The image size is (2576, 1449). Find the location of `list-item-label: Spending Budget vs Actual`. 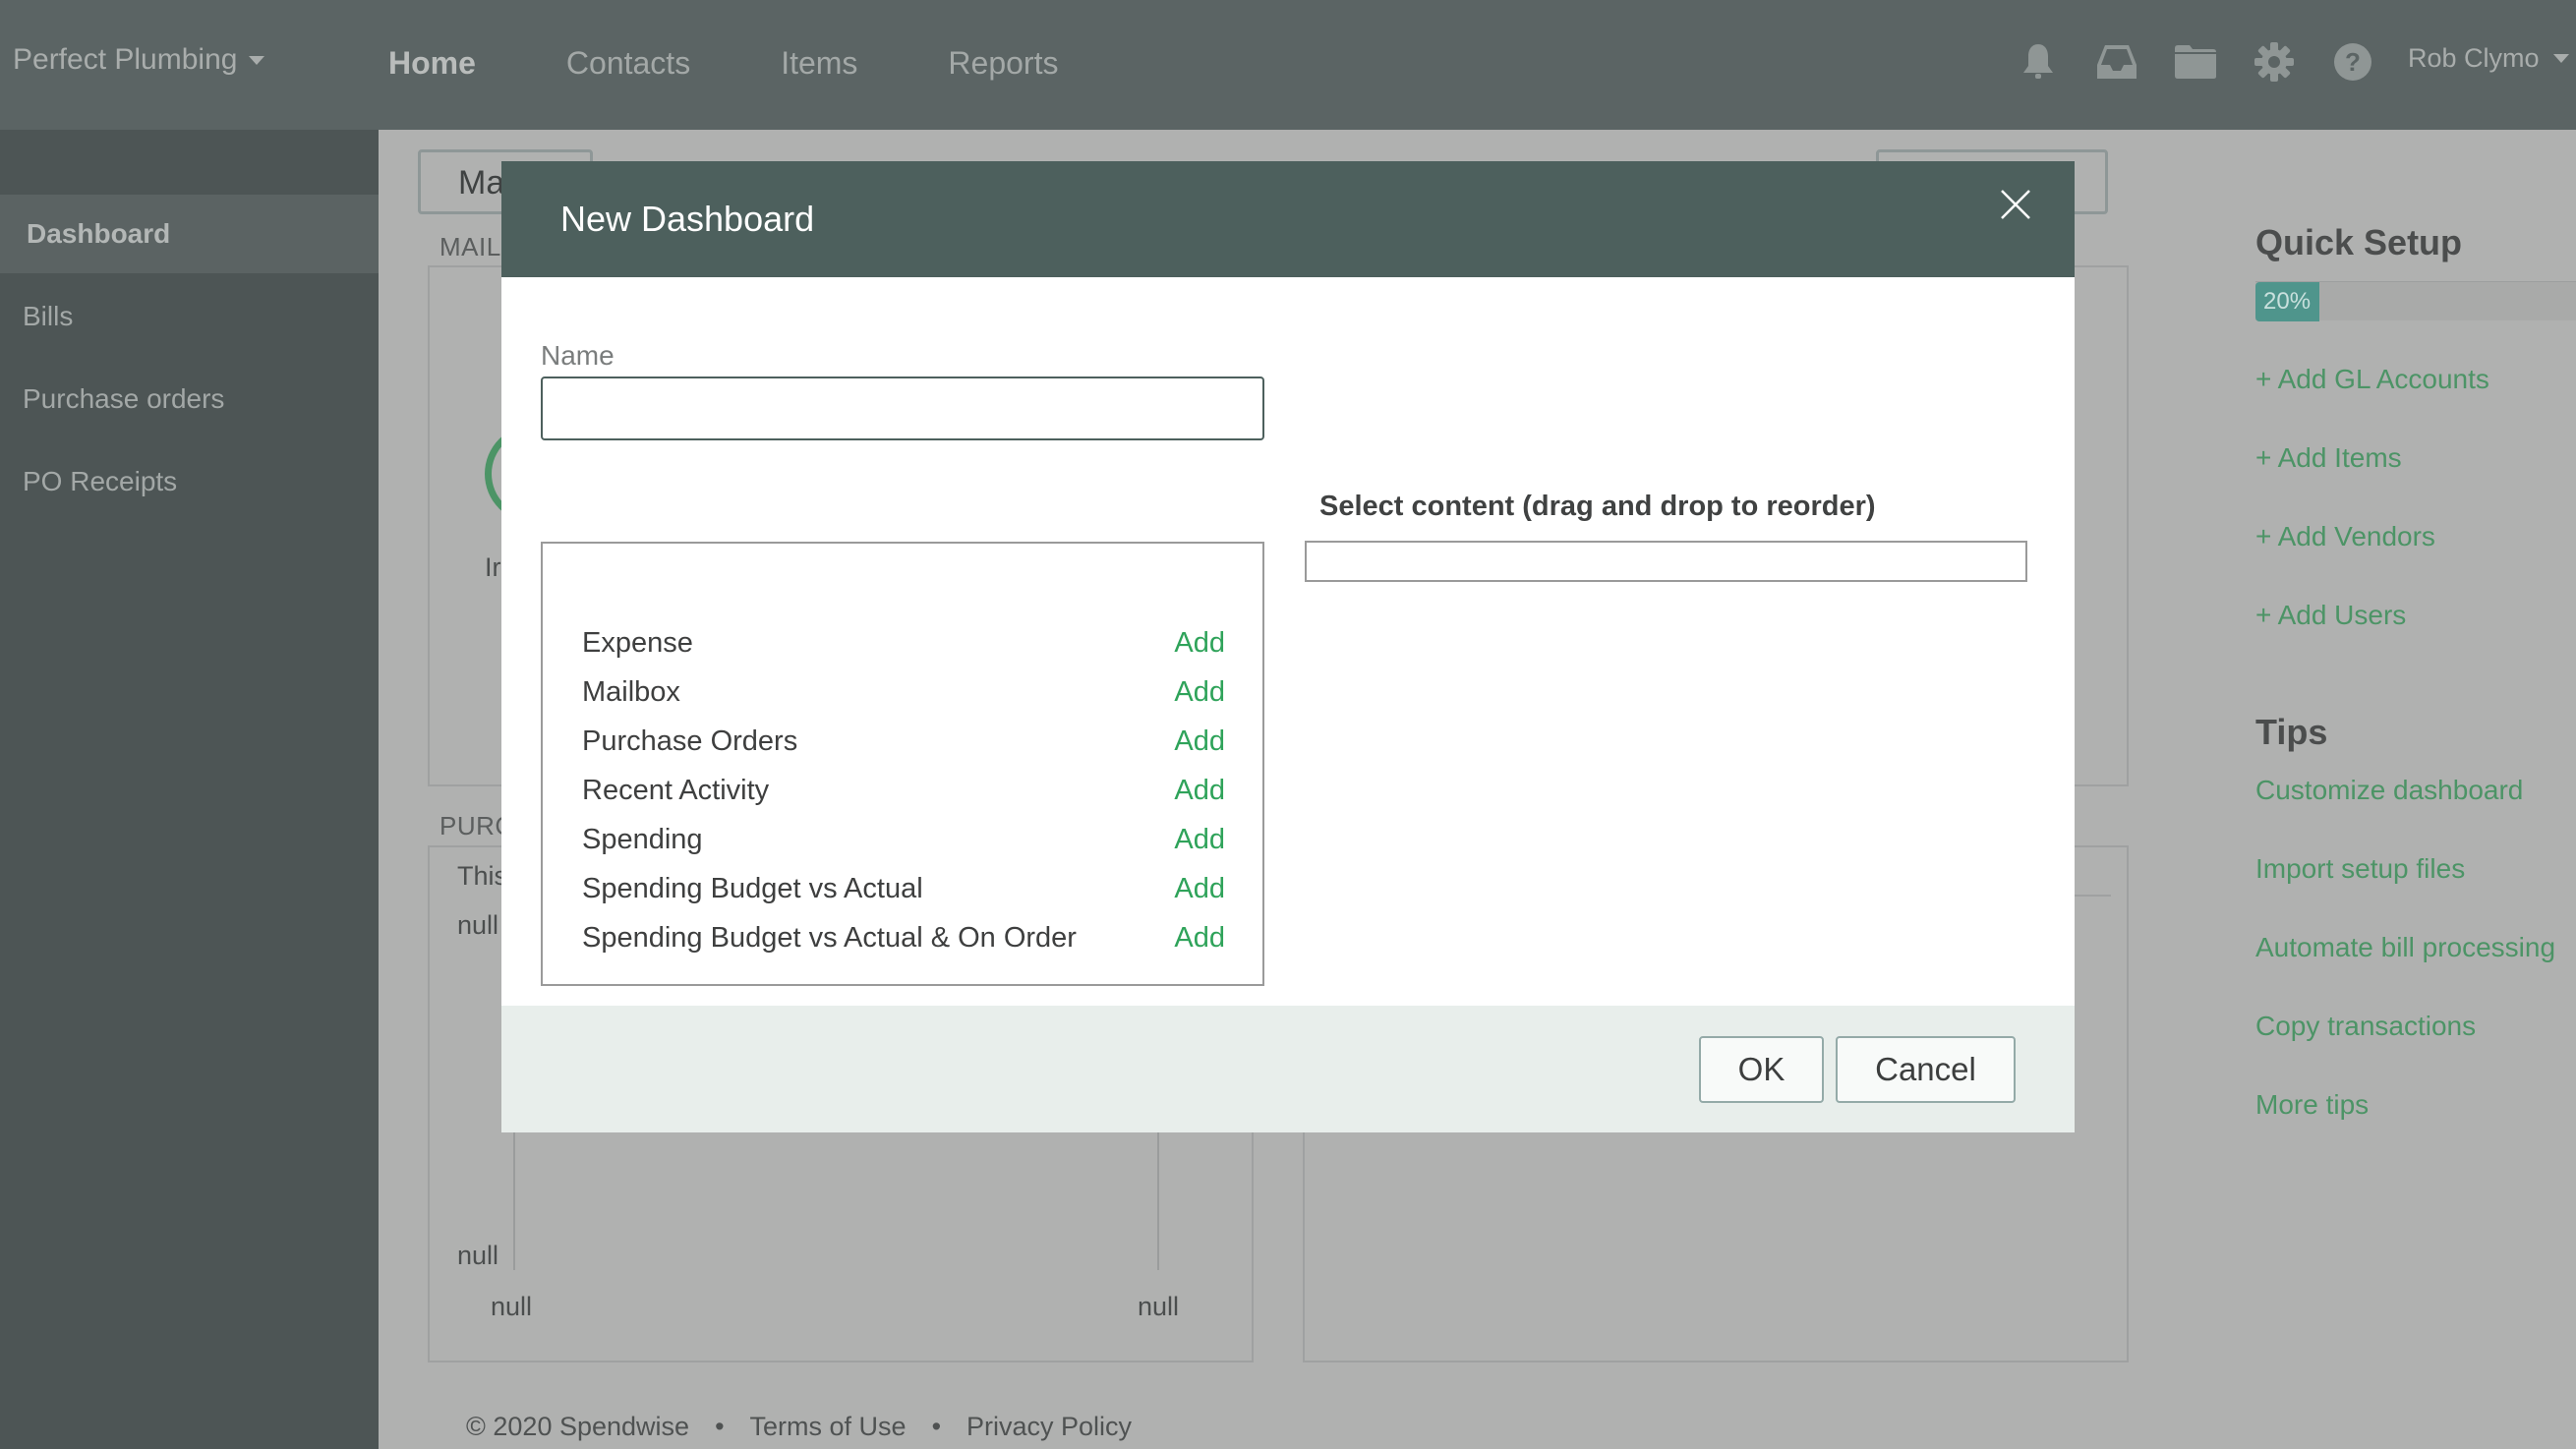

list-item-label: Spending Budget vs Actual is located at coordinates (752, 888).